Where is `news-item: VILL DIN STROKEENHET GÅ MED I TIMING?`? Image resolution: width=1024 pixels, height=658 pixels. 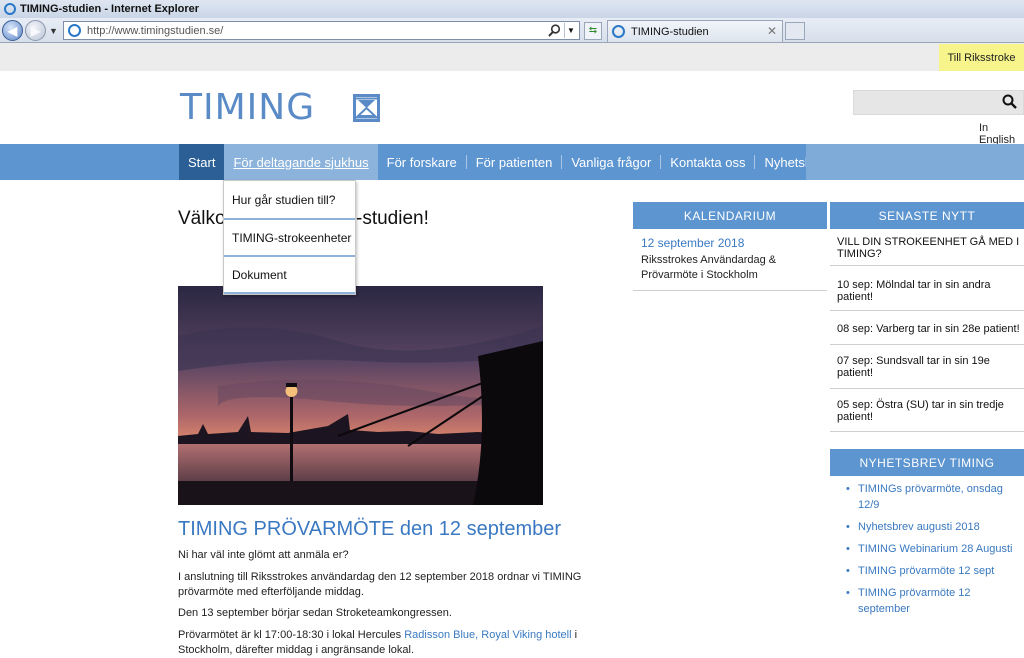 news-item: VILL DIN STROKEENHET GÅ MED I TIMING? is located at coordinates (930, 248).